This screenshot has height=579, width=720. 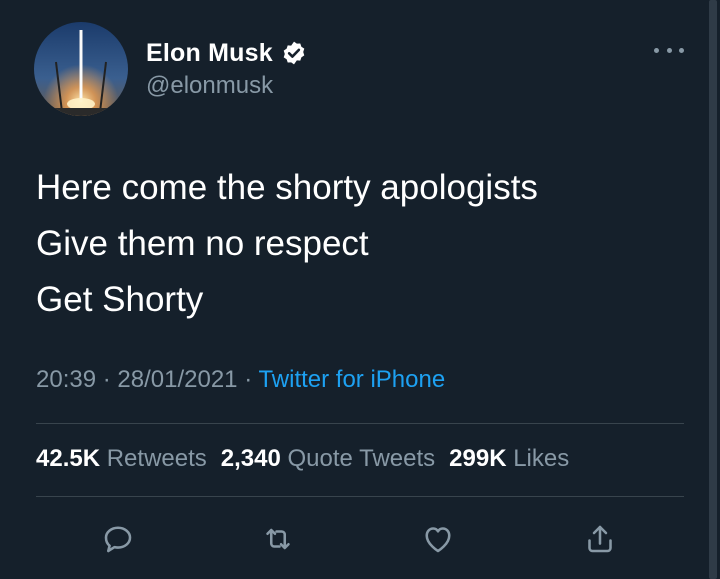 I want to click on quote-tweets-stat: 2,340 Quote Tweets, so click(x=328, y=458).